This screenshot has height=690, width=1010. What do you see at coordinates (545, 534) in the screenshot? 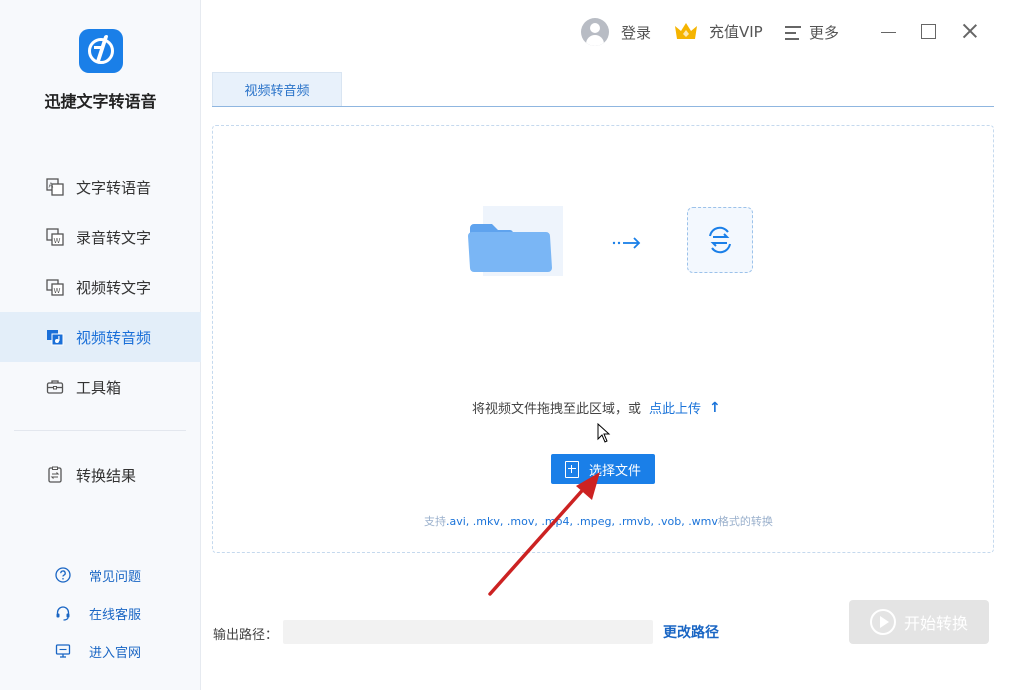
I see `annotation-arrow-icon` at bounding box center [545, 534].